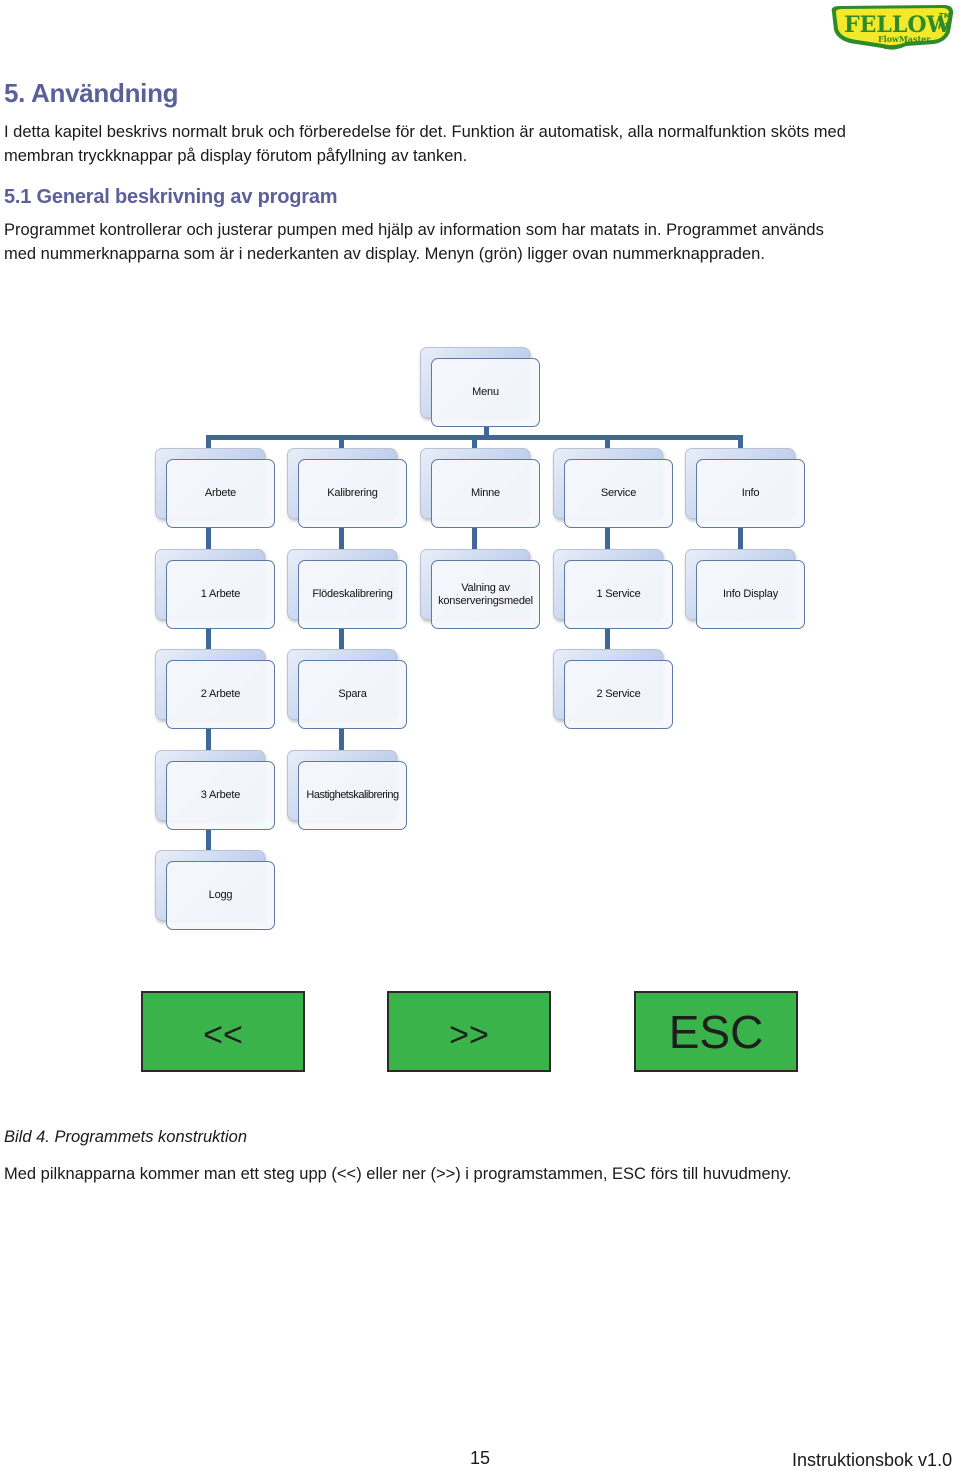 This screenshot has height=1471, width=960. I want to click on logo-model: F1, so click(943, 26).